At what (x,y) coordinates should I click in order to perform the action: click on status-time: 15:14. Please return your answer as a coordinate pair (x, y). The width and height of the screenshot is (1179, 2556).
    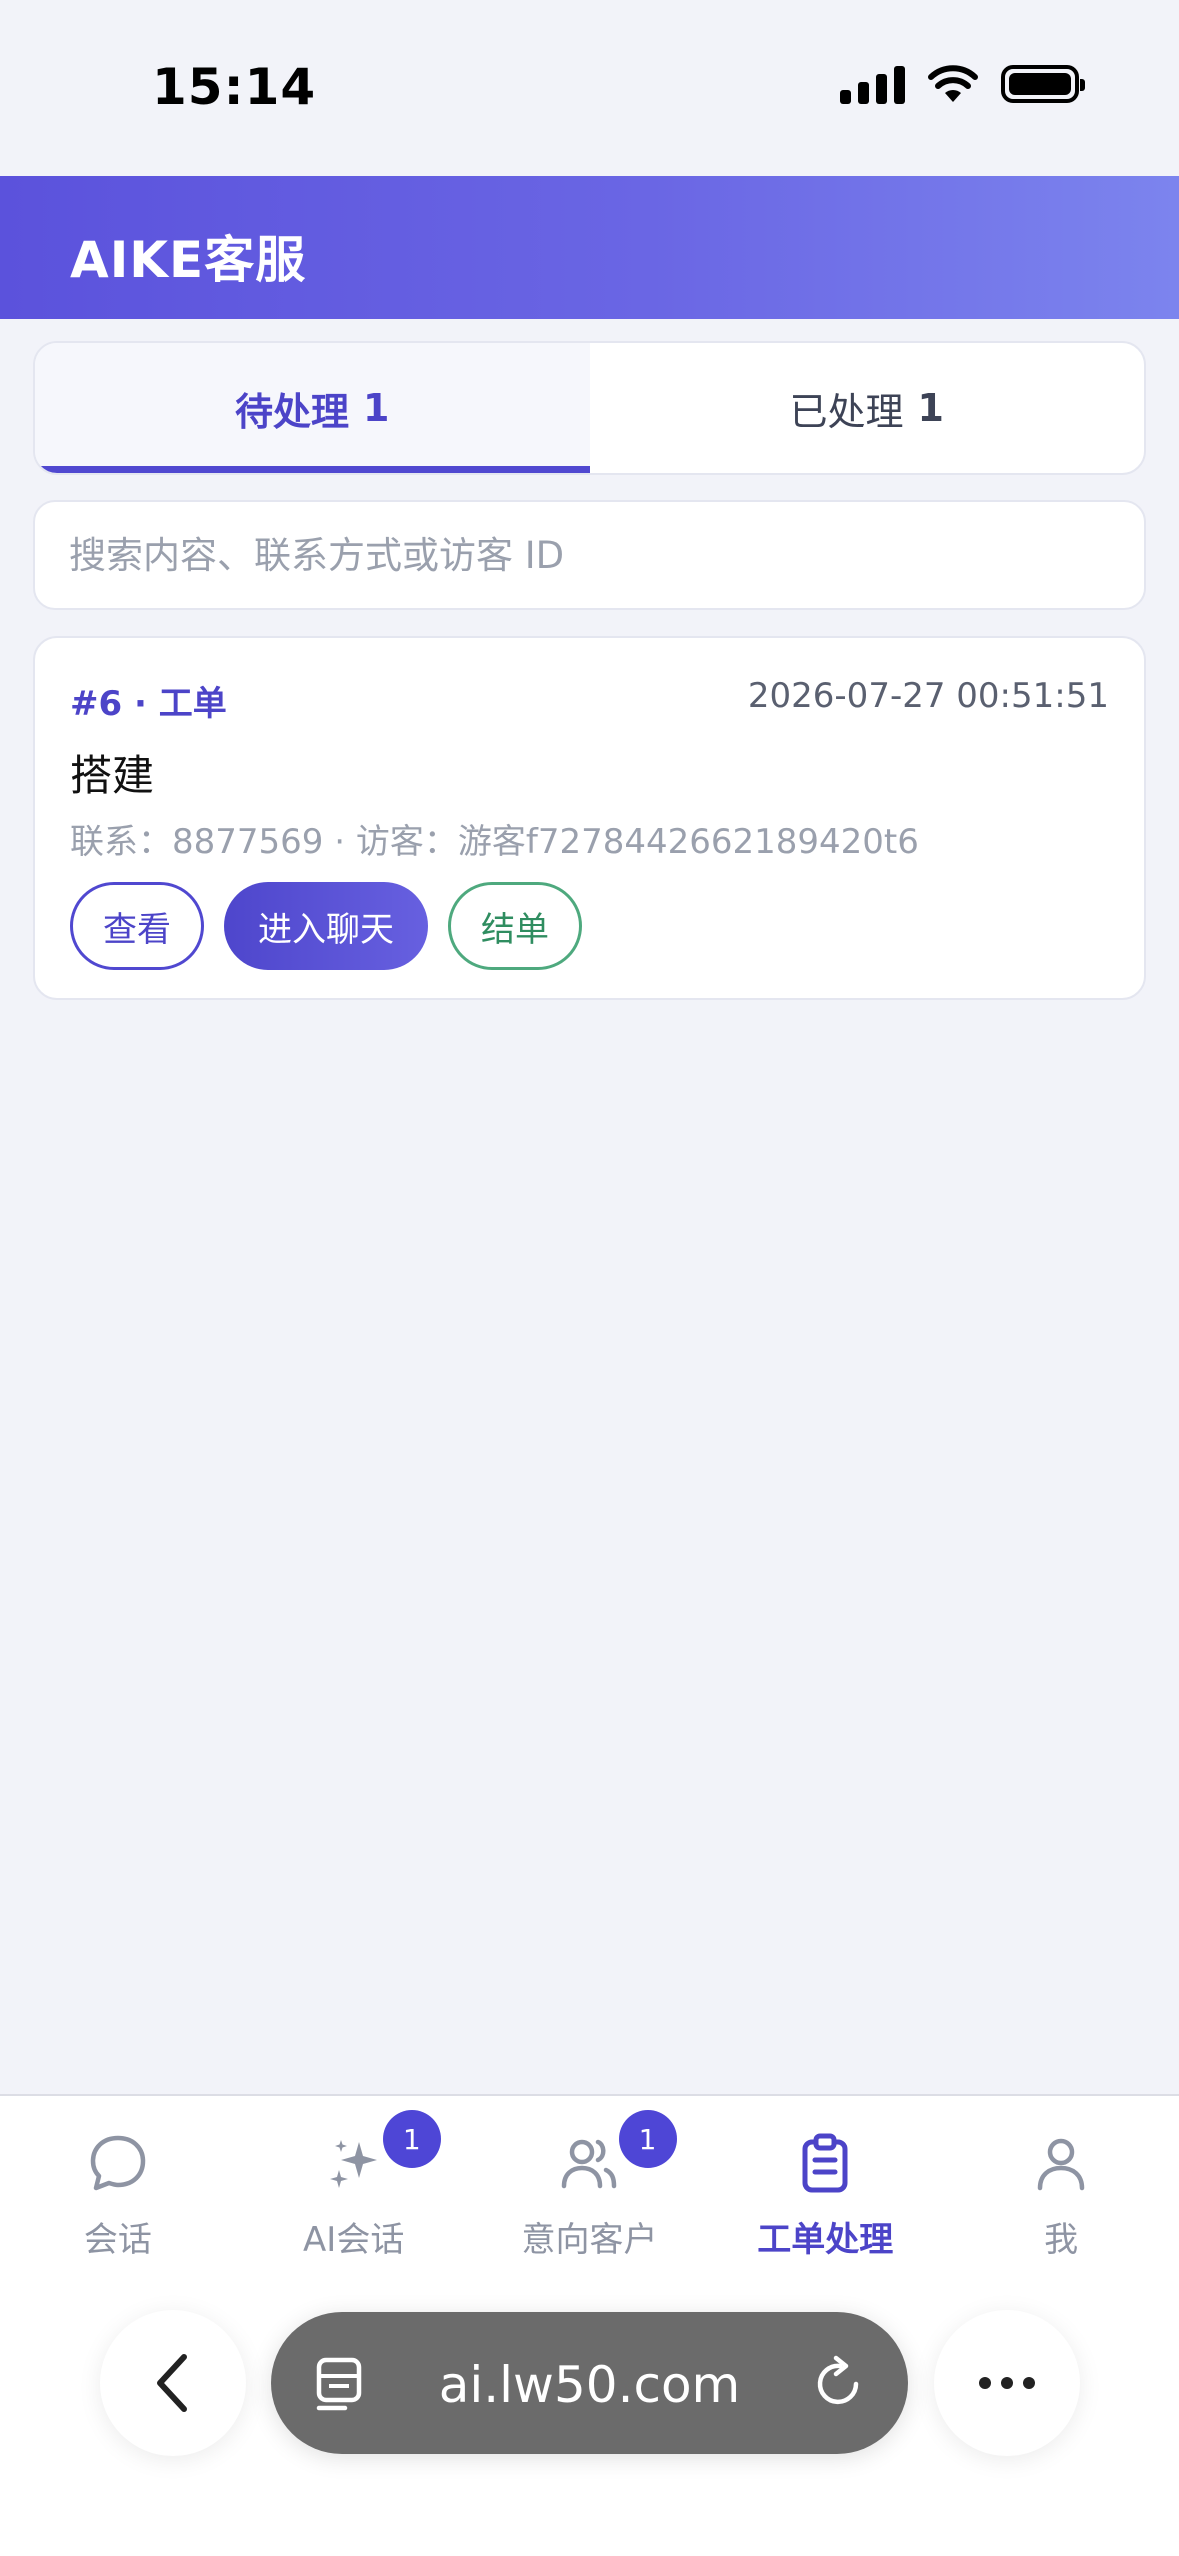
    Looking at the image, I should click on (234, 87).